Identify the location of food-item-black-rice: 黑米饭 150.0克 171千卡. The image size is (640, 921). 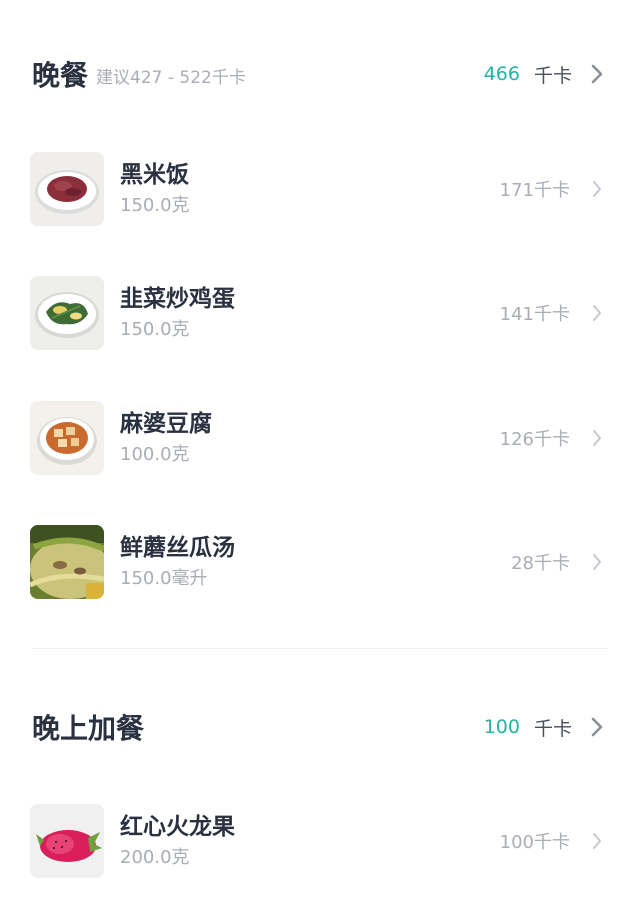
(319, 189).